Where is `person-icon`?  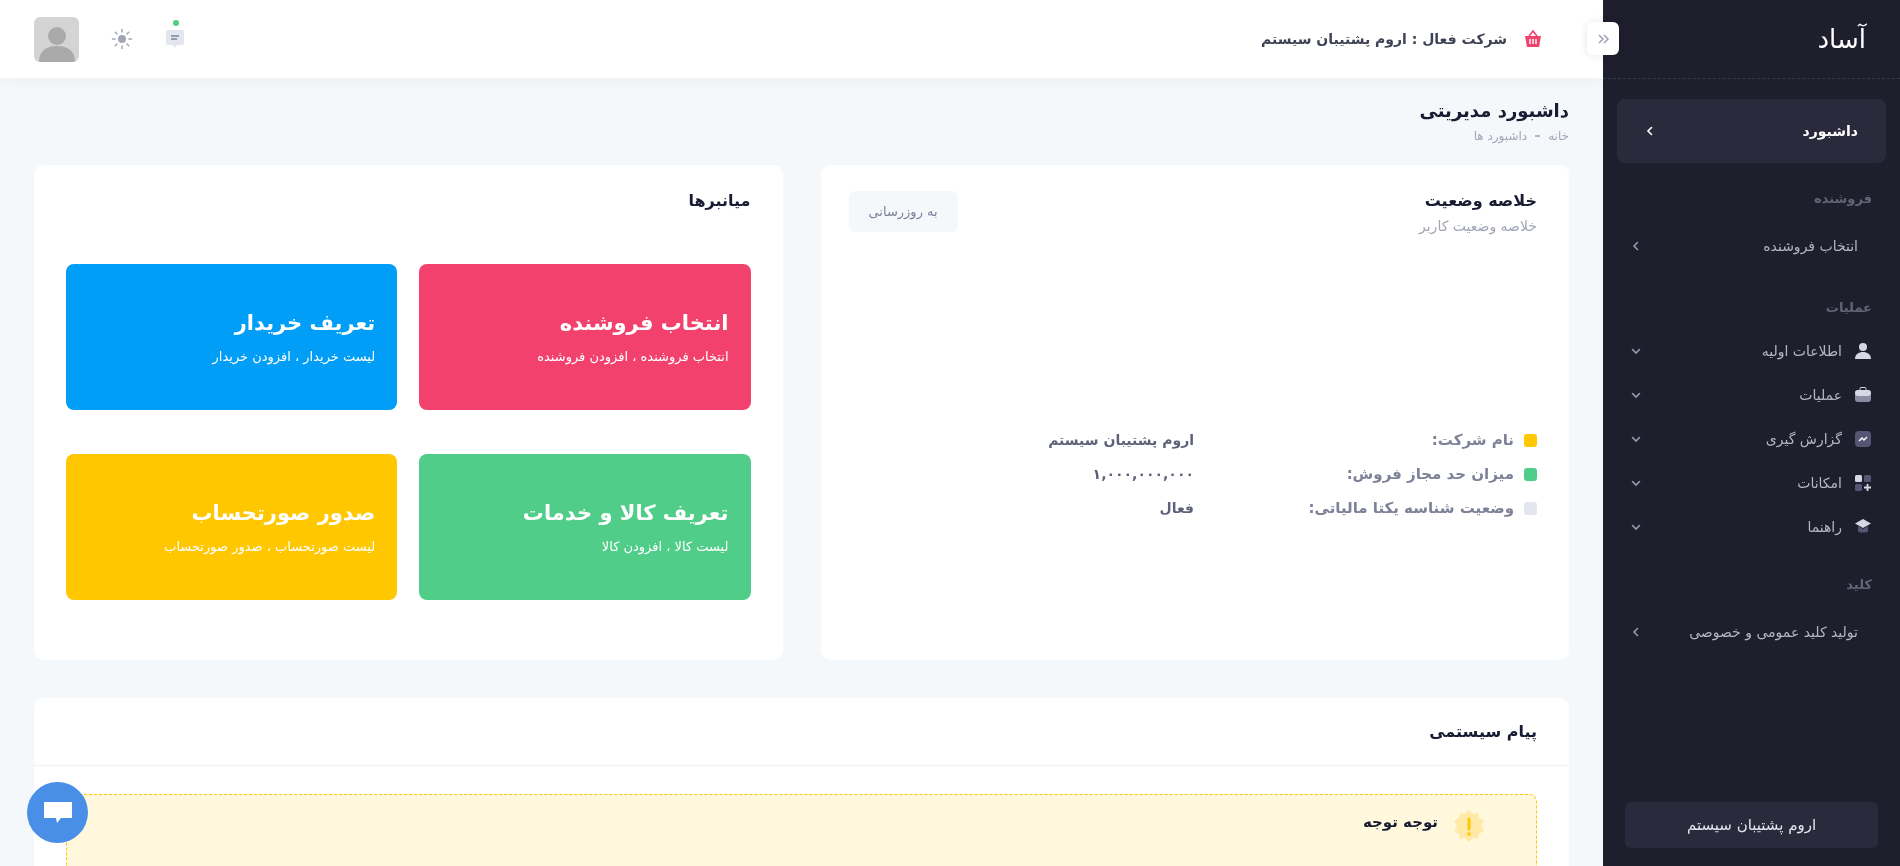 person-icon is located at coordinates (1863, 351).